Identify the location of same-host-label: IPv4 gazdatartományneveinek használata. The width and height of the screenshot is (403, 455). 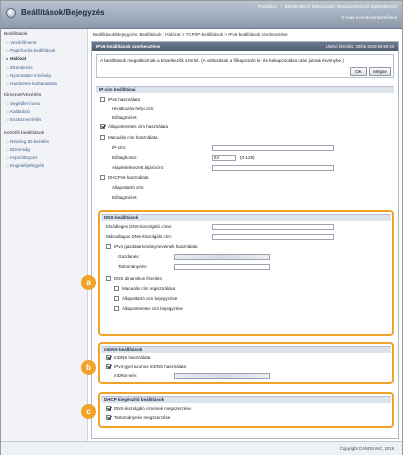
(156, 246).